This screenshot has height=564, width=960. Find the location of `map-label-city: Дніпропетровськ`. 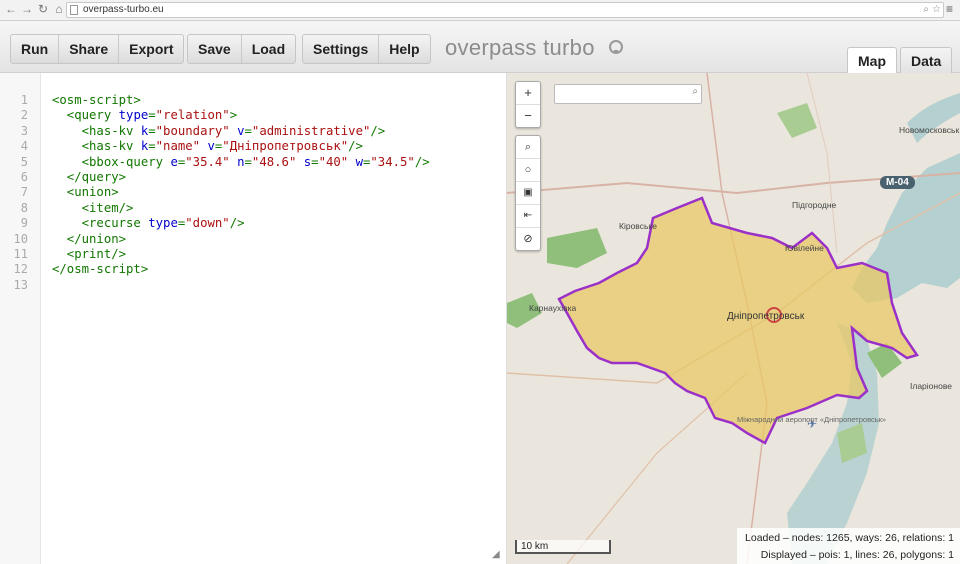

map-label-city: Дніпропетровськ is located at coordinates (766, 316).